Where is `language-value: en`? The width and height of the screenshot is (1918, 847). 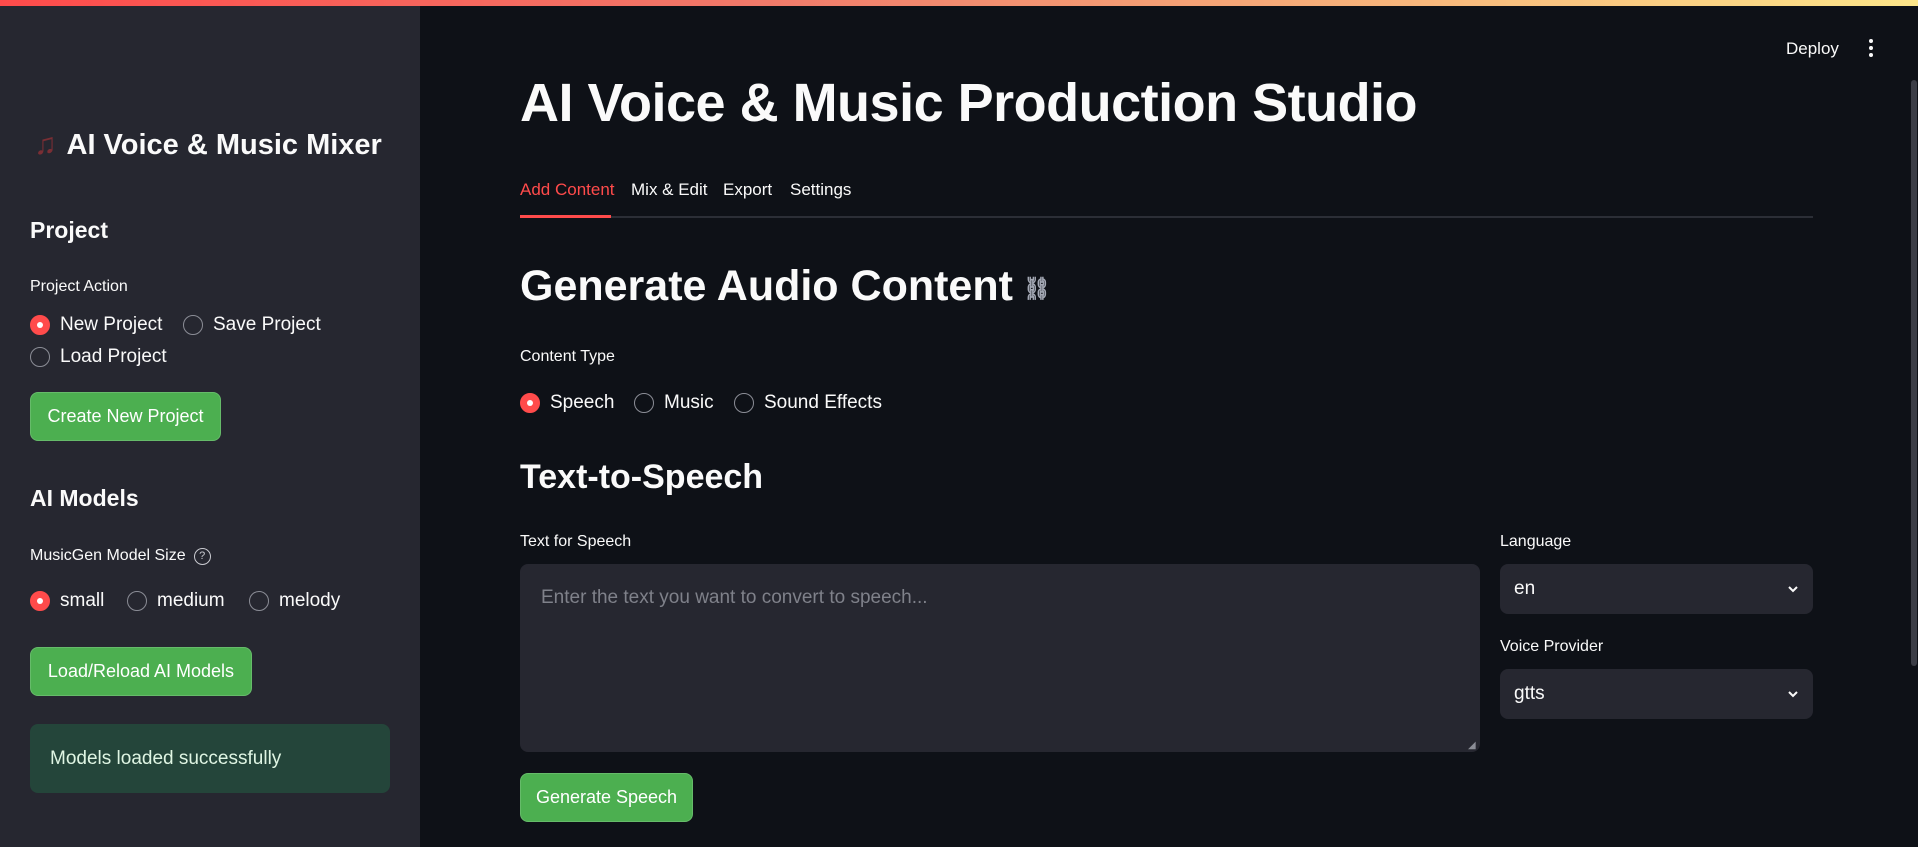
language-value: en is located at coordinates (1525, 588).